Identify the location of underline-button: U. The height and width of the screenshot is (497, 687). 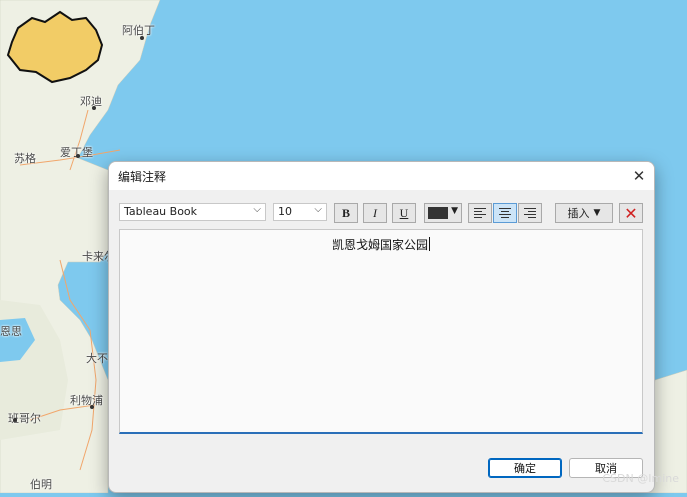
(404, 213).